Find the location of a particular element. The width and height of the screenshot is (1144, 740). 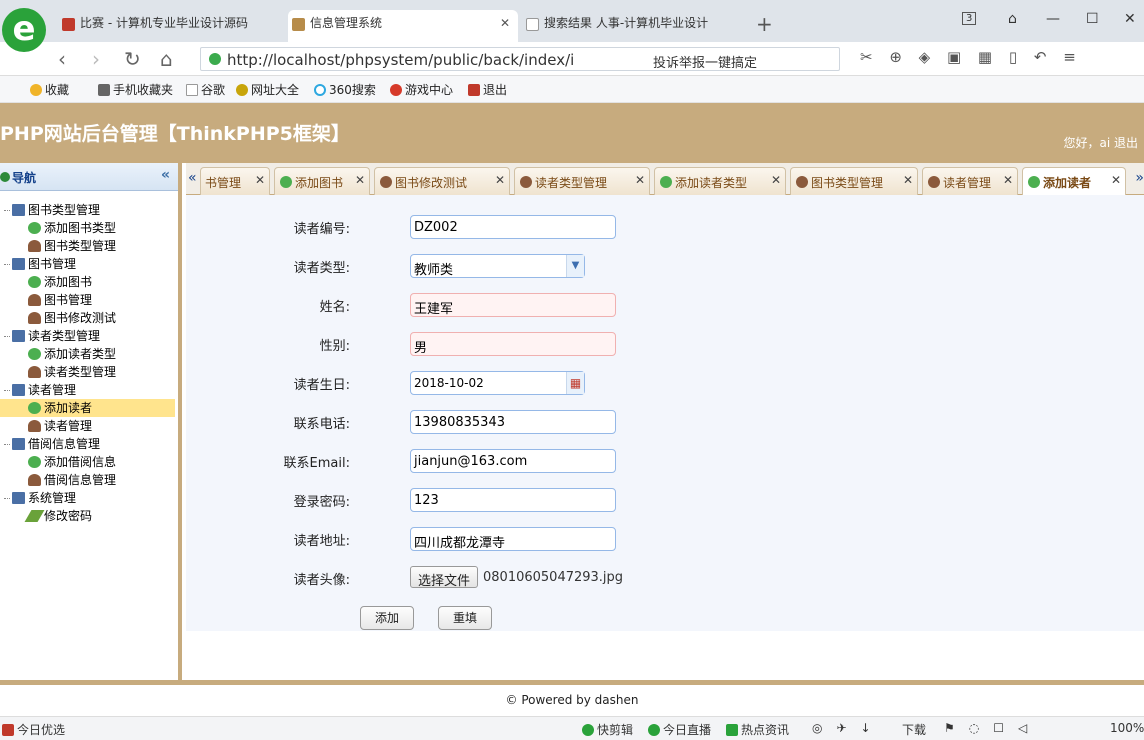

content-tab: 添加图书 ✕ is located at coordinates (322, 181).